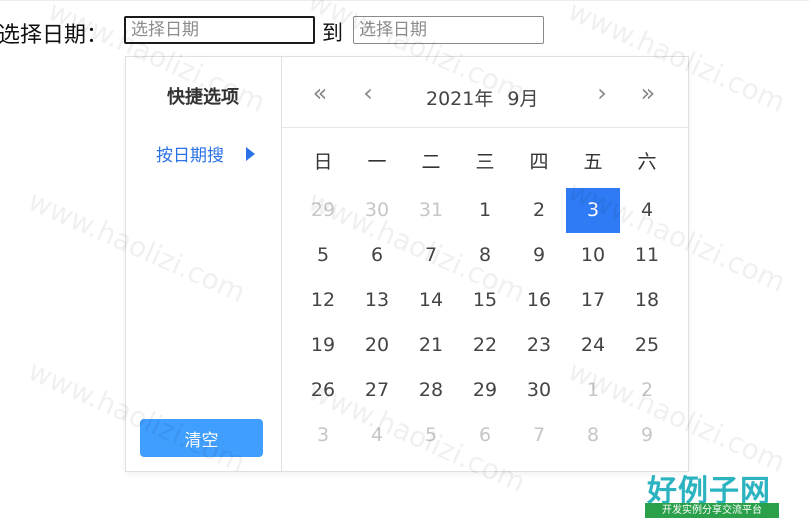 The image size is (809, 529). I want to click on clear-button: 清空, so click(201, 438).